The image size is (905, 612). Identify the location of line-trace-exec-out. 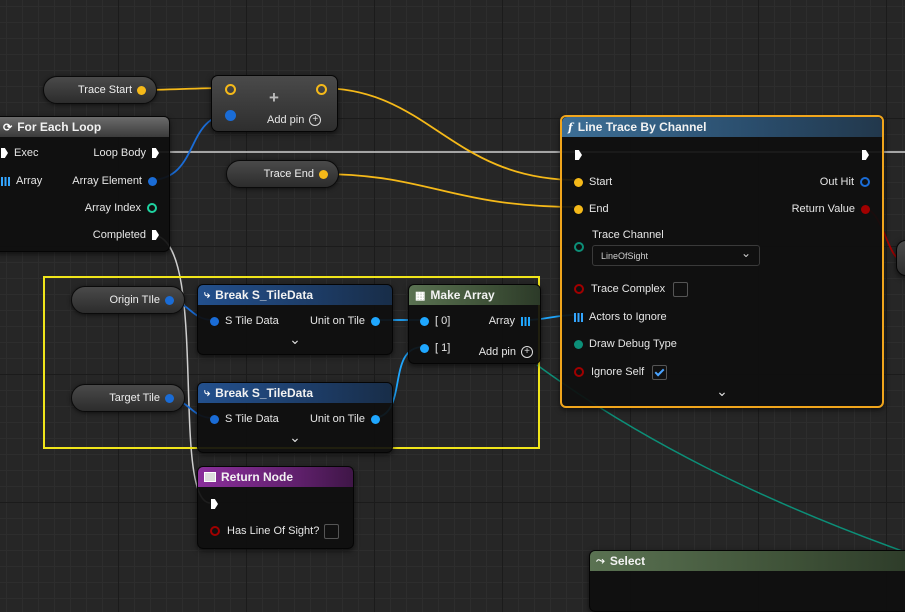
(865, 155).